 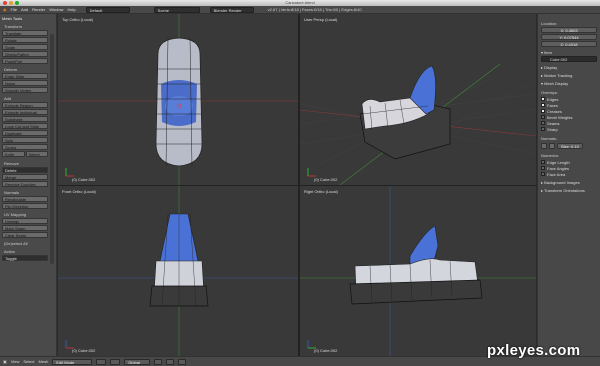 I want to click on minimize-icon, so click(x=11, y=3).